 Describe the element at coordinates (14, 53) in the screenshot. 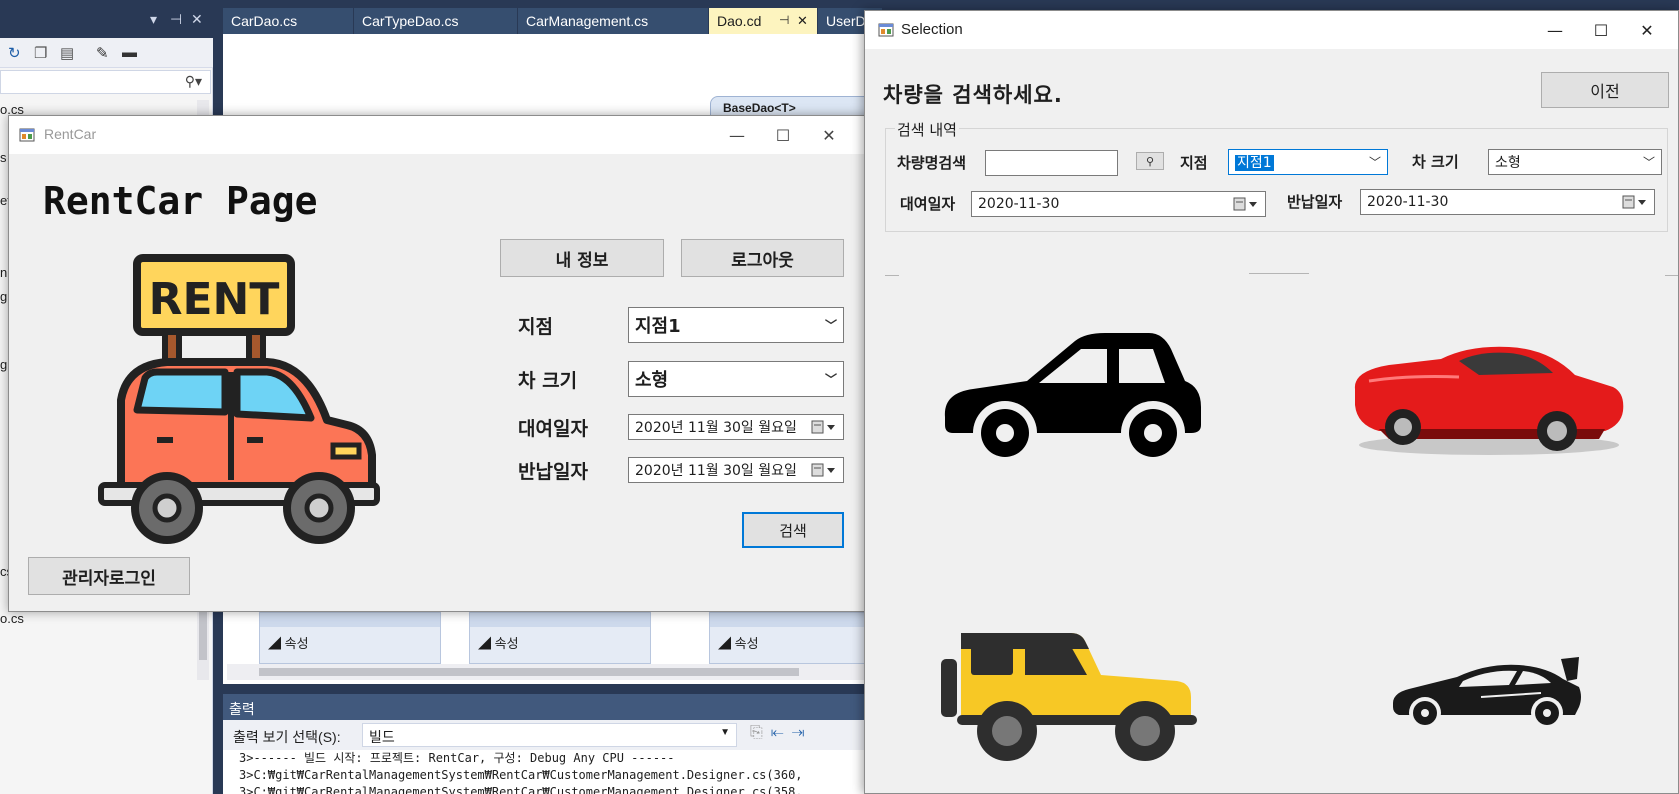

I see `refresh-icon: ↻` at that location.